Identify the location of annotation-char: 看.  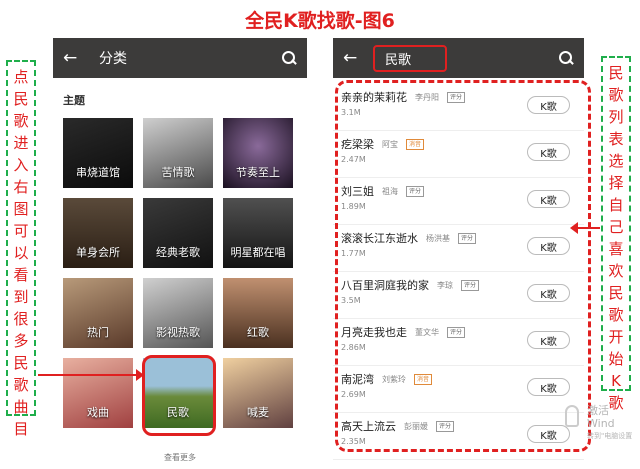
(21, 275).